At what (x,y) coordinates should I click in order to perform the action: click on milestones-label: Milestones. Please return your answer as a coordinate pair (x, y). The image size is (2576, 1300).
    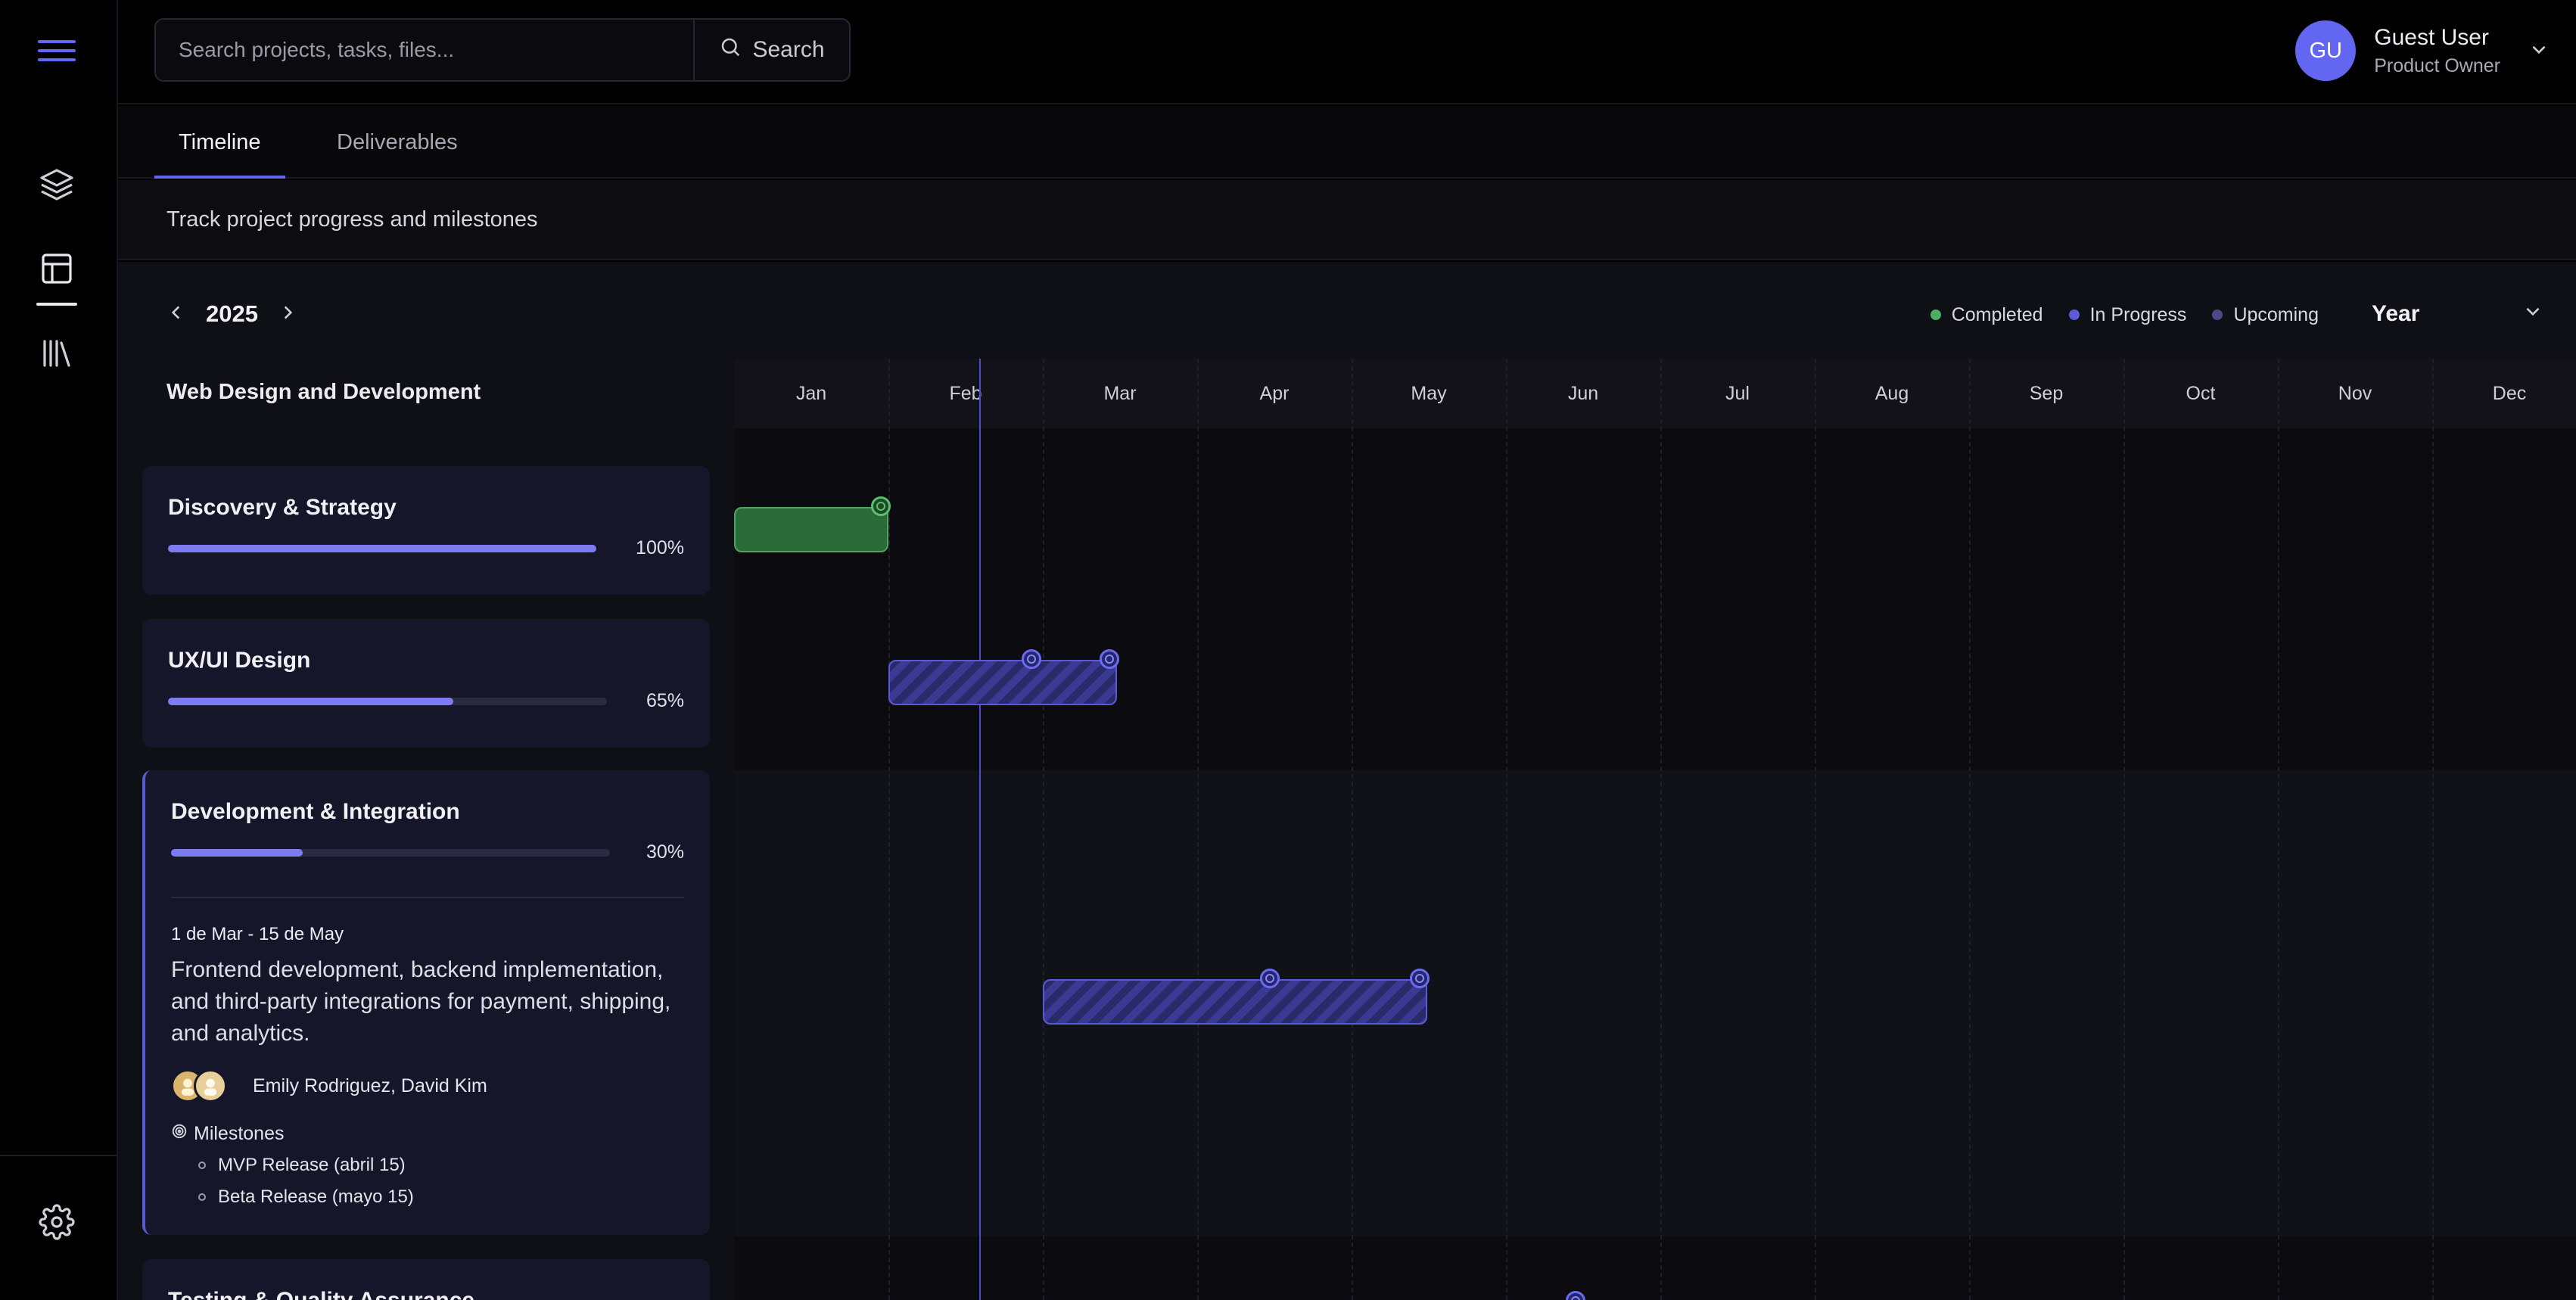
    Looking at the image, I should click on (239, 1133).